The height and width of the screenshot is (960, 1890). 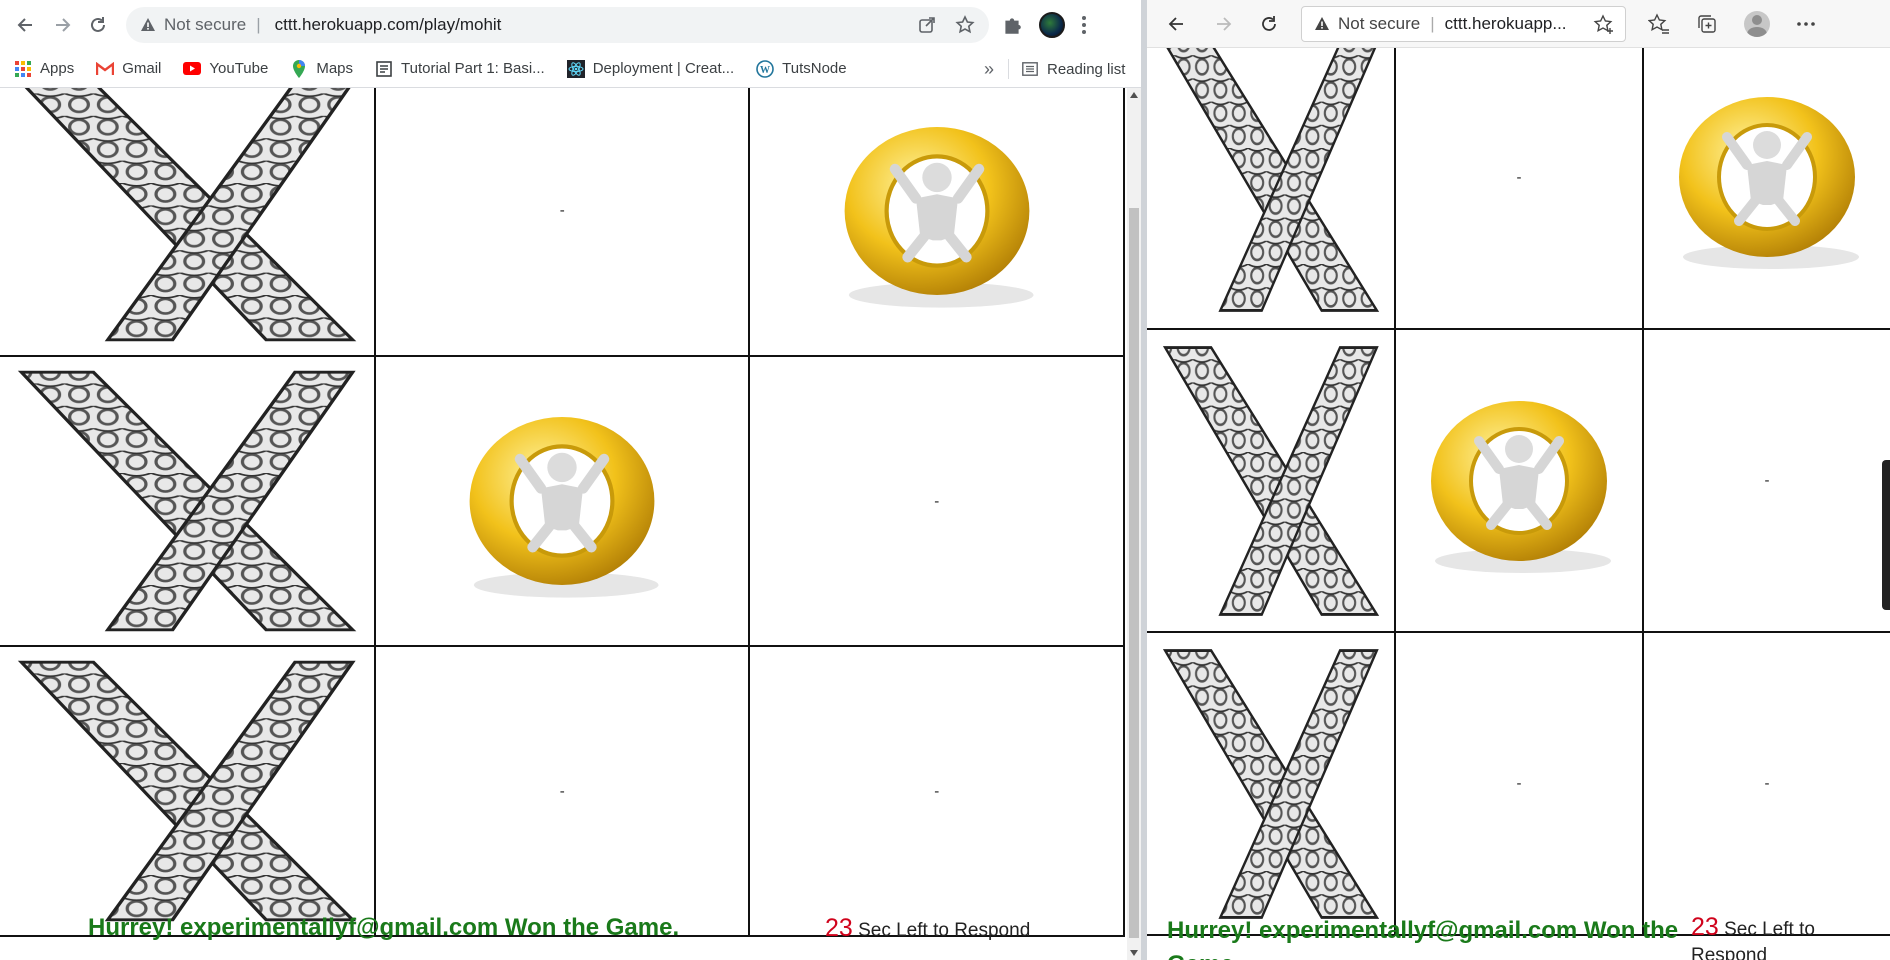 I want to click on bookmark-apps: Apps, so click(x=44, y=69).